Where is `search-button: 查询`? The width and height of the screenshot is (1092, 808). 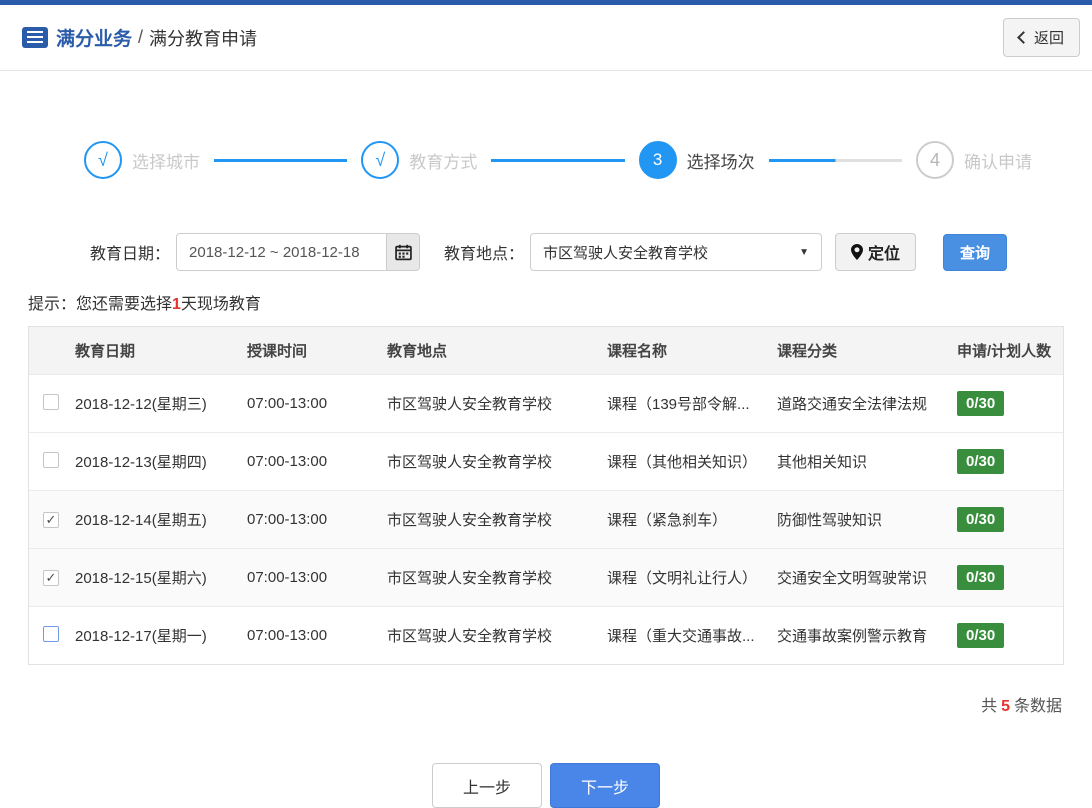 search-button: 查询 is located at coordinates (975, 252).